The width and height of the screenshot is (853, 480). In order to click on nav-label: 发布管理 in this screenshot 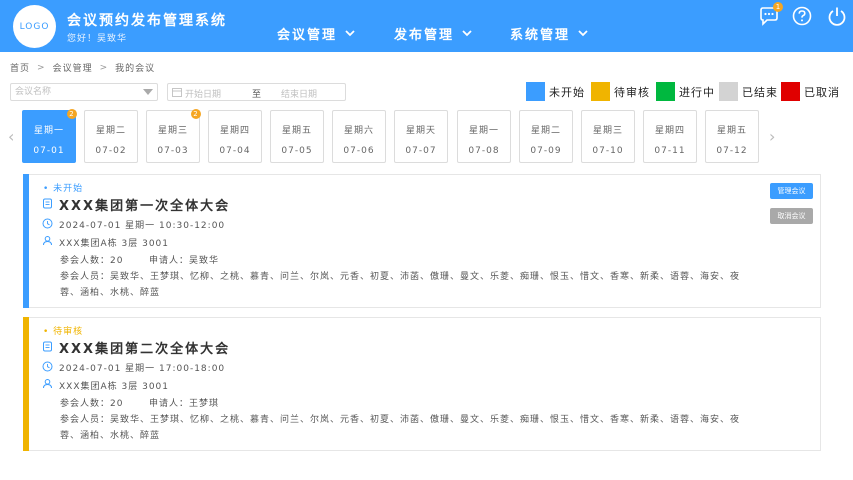, I will do `click(424, 35)`.